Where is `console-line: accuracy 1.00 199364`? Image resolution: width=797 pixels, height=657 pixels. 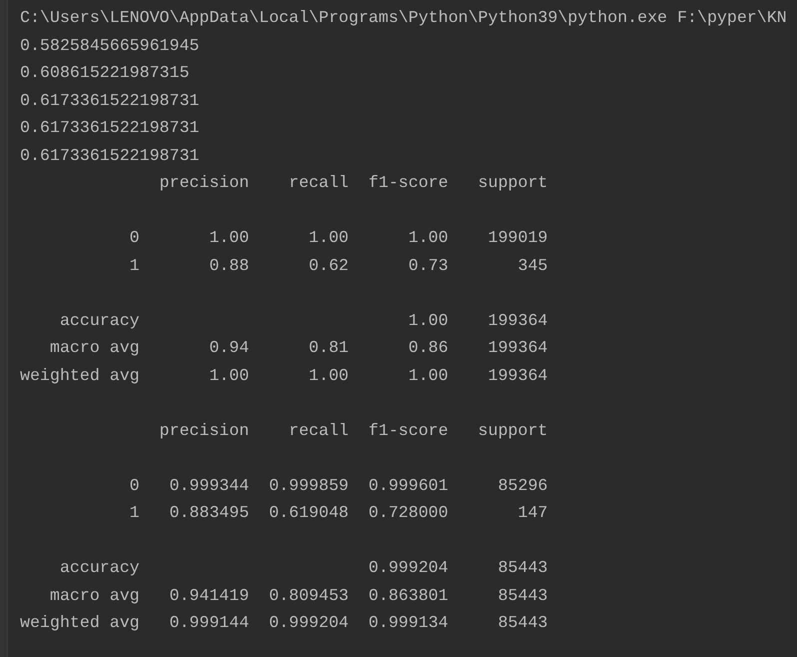
console-line: accuracy 1.00 199364 is located at coordinates (303, 321).